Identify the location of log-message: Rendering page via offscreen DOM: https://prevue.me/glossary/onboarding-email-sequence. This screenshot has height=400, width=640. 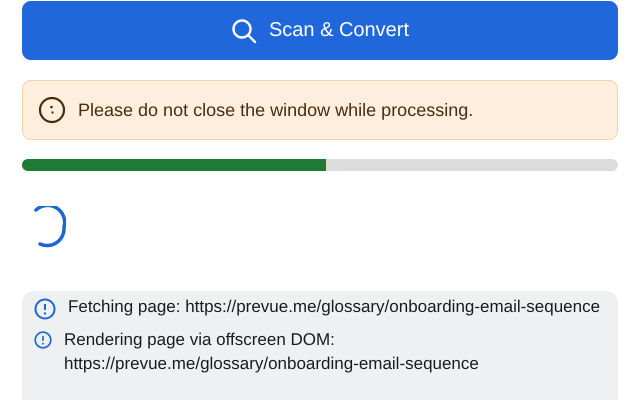
(272, 352).